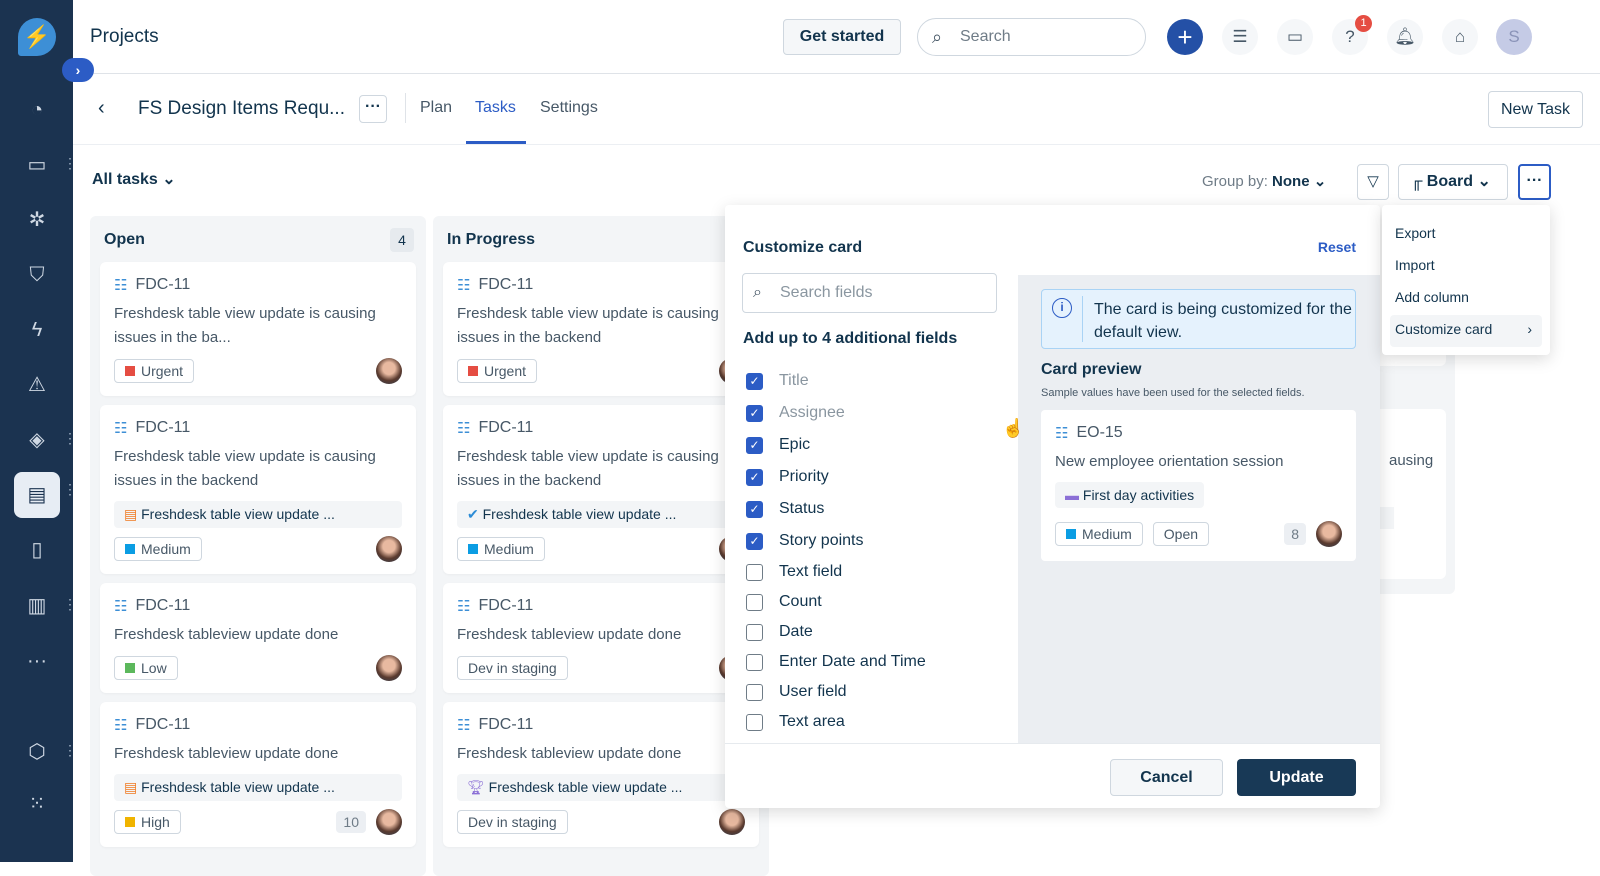 The image size is (1600, 876). Describe the element at coordinates (37, 440) in the screenshot. I see `layers-icon: ◈` at that location.